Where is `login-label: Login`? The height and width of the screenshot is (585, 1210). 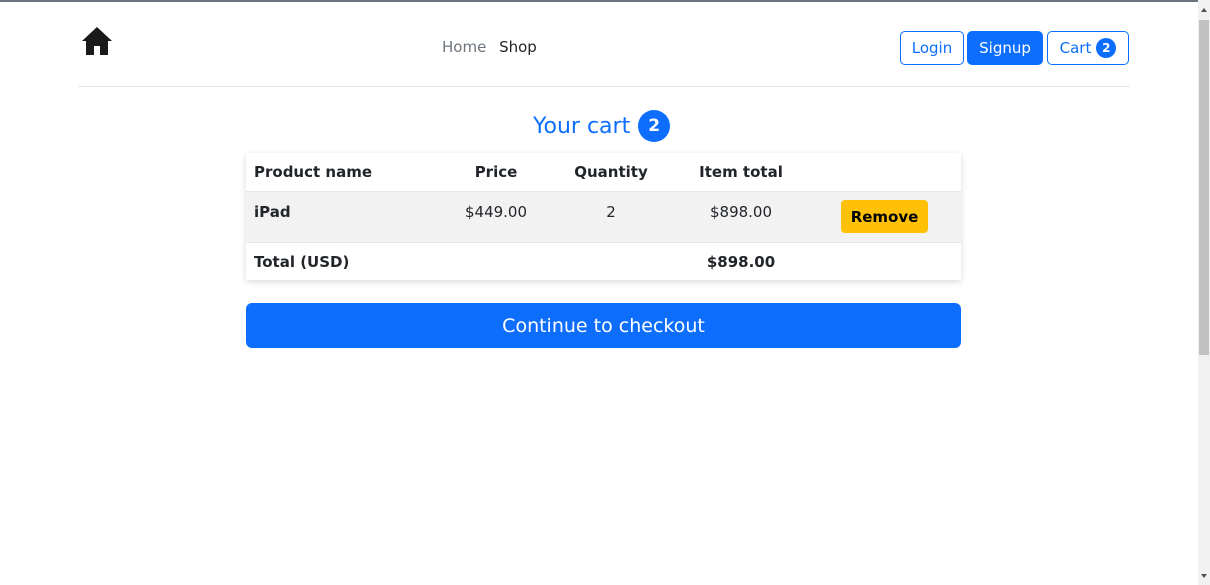
login-label: Login is located at coordinates (932, 48).